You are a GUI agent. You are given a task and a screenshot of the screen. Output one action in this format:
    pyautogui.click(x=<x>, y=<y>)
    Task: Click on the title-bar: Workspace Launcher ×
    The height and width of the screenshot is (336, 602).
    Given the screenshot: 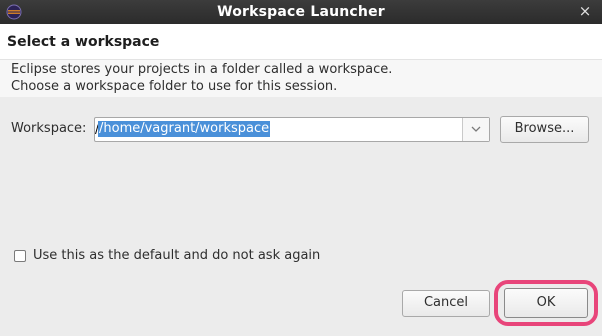 What is the action you would take?
    pyautogui.click(x=301, y=12)
    